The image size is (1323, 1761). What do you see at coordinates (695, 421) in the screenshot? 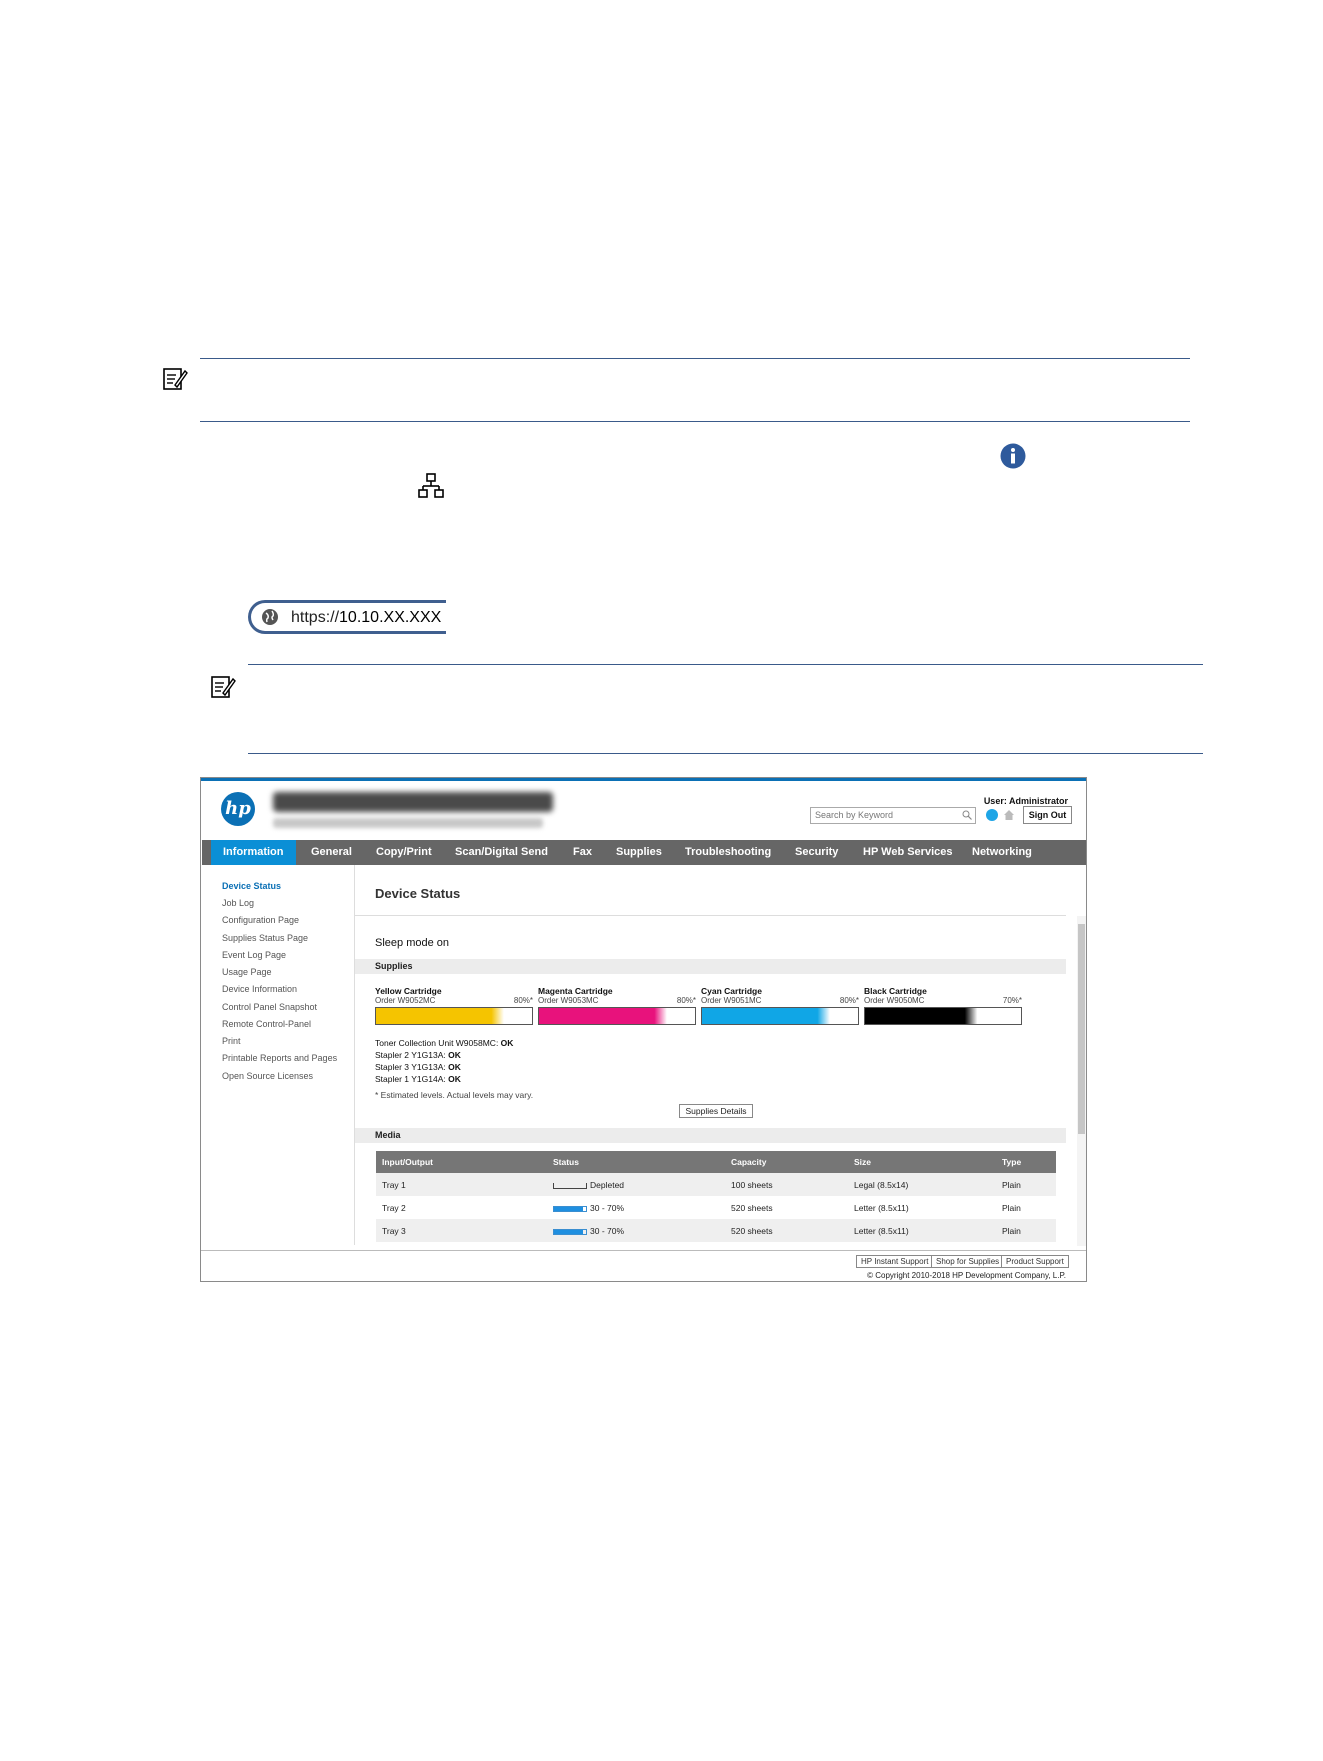
I see `note-rule-bottom` at bounding box center [695, 421].